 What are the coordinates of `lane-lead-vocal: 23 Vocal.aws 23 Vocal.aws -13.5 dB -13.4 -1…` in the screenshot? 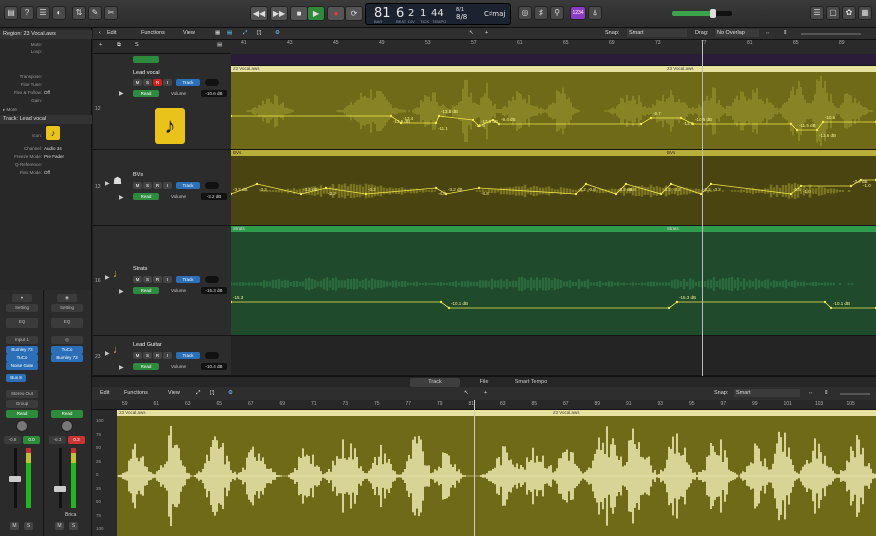 It's located at (553, 108).